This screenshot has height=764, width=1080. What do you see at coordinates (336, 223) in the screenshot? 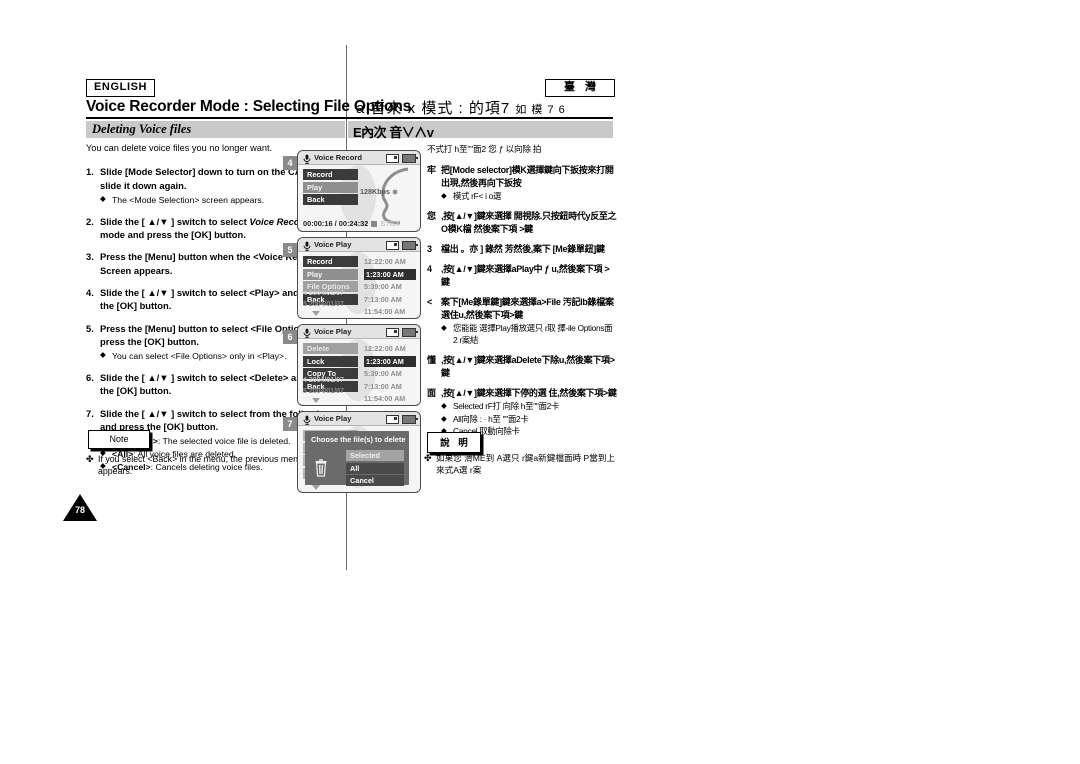
I see `lcd-elapsed-total-time: 00:00:16 / 00:24:32` at bounding box center [336, 223].